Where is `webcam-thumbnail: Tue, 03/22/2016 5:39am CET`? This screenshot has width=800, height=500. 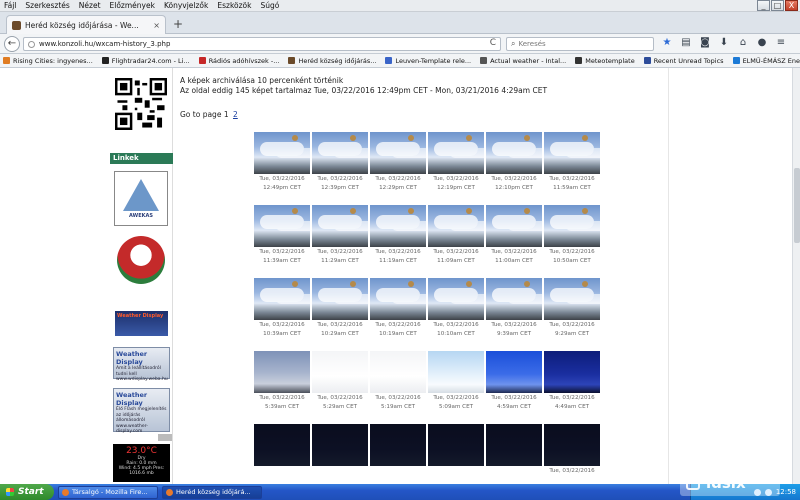 webcam-thumbnail: Tue, 03/22/2016 5:39am CET is located at coordinates (282, 381).